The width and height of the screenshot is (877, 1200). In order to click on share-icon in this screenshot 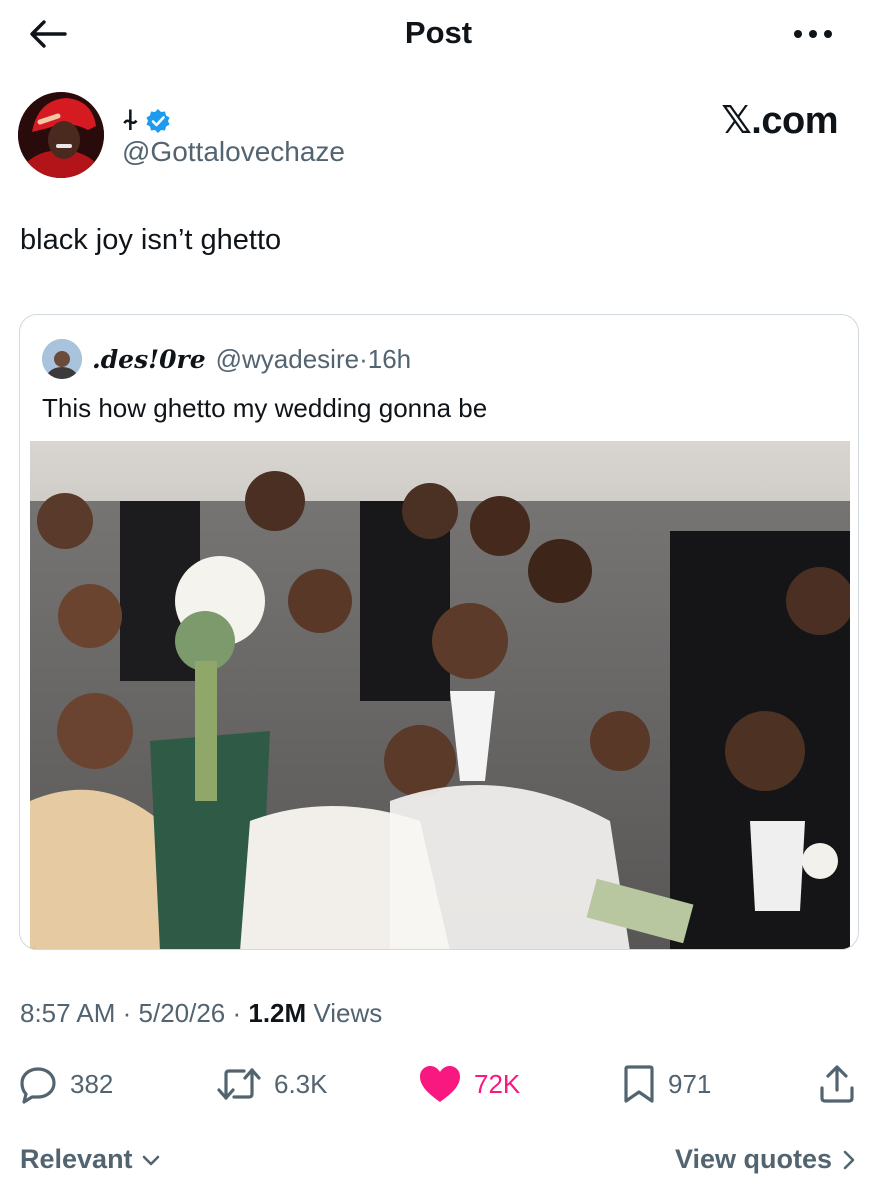, I will do `click(837, 1084)`.